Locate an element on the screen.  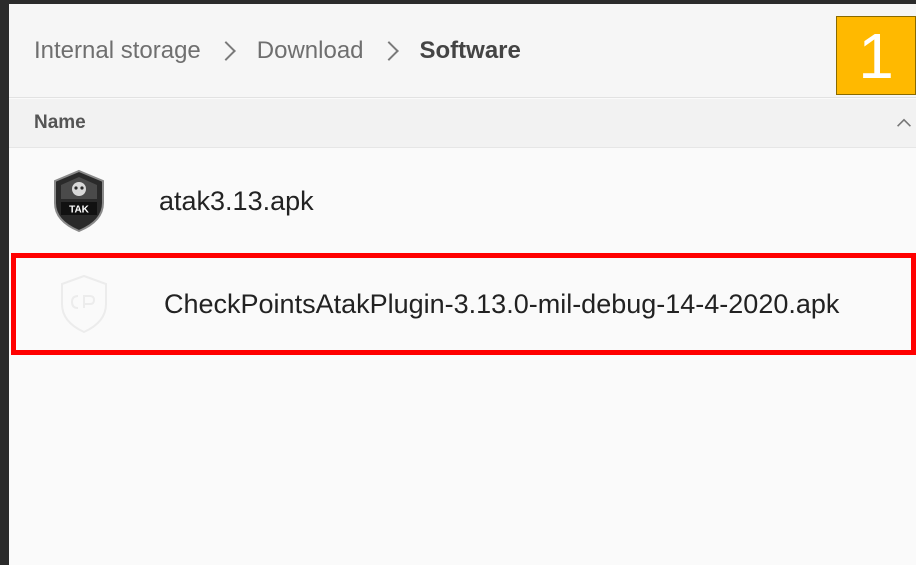
plugin-shield-icon is located at coordinates (84, 304).